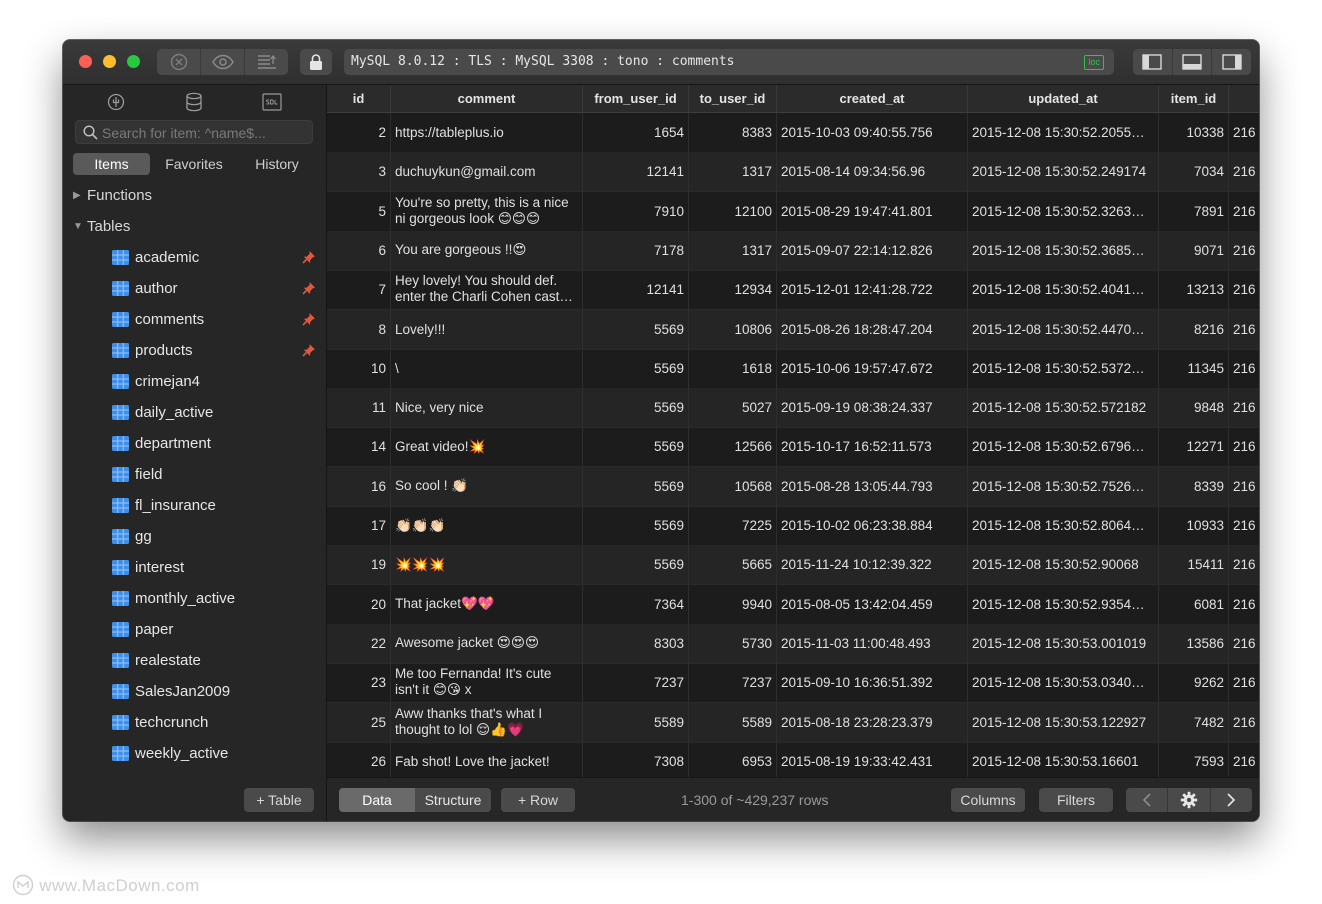 The width and height of the screenshot is (1322, 904). What do you see at coordinates (733, 250) in the screenshot?
I see `cell-to-user-id: 1317` at bounding box center [733, 250].